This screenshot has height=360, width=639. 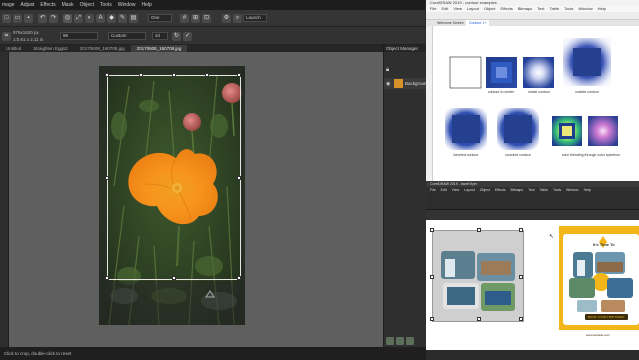 I want to click on menu-item-help: Help, so click(x=147, y=5).